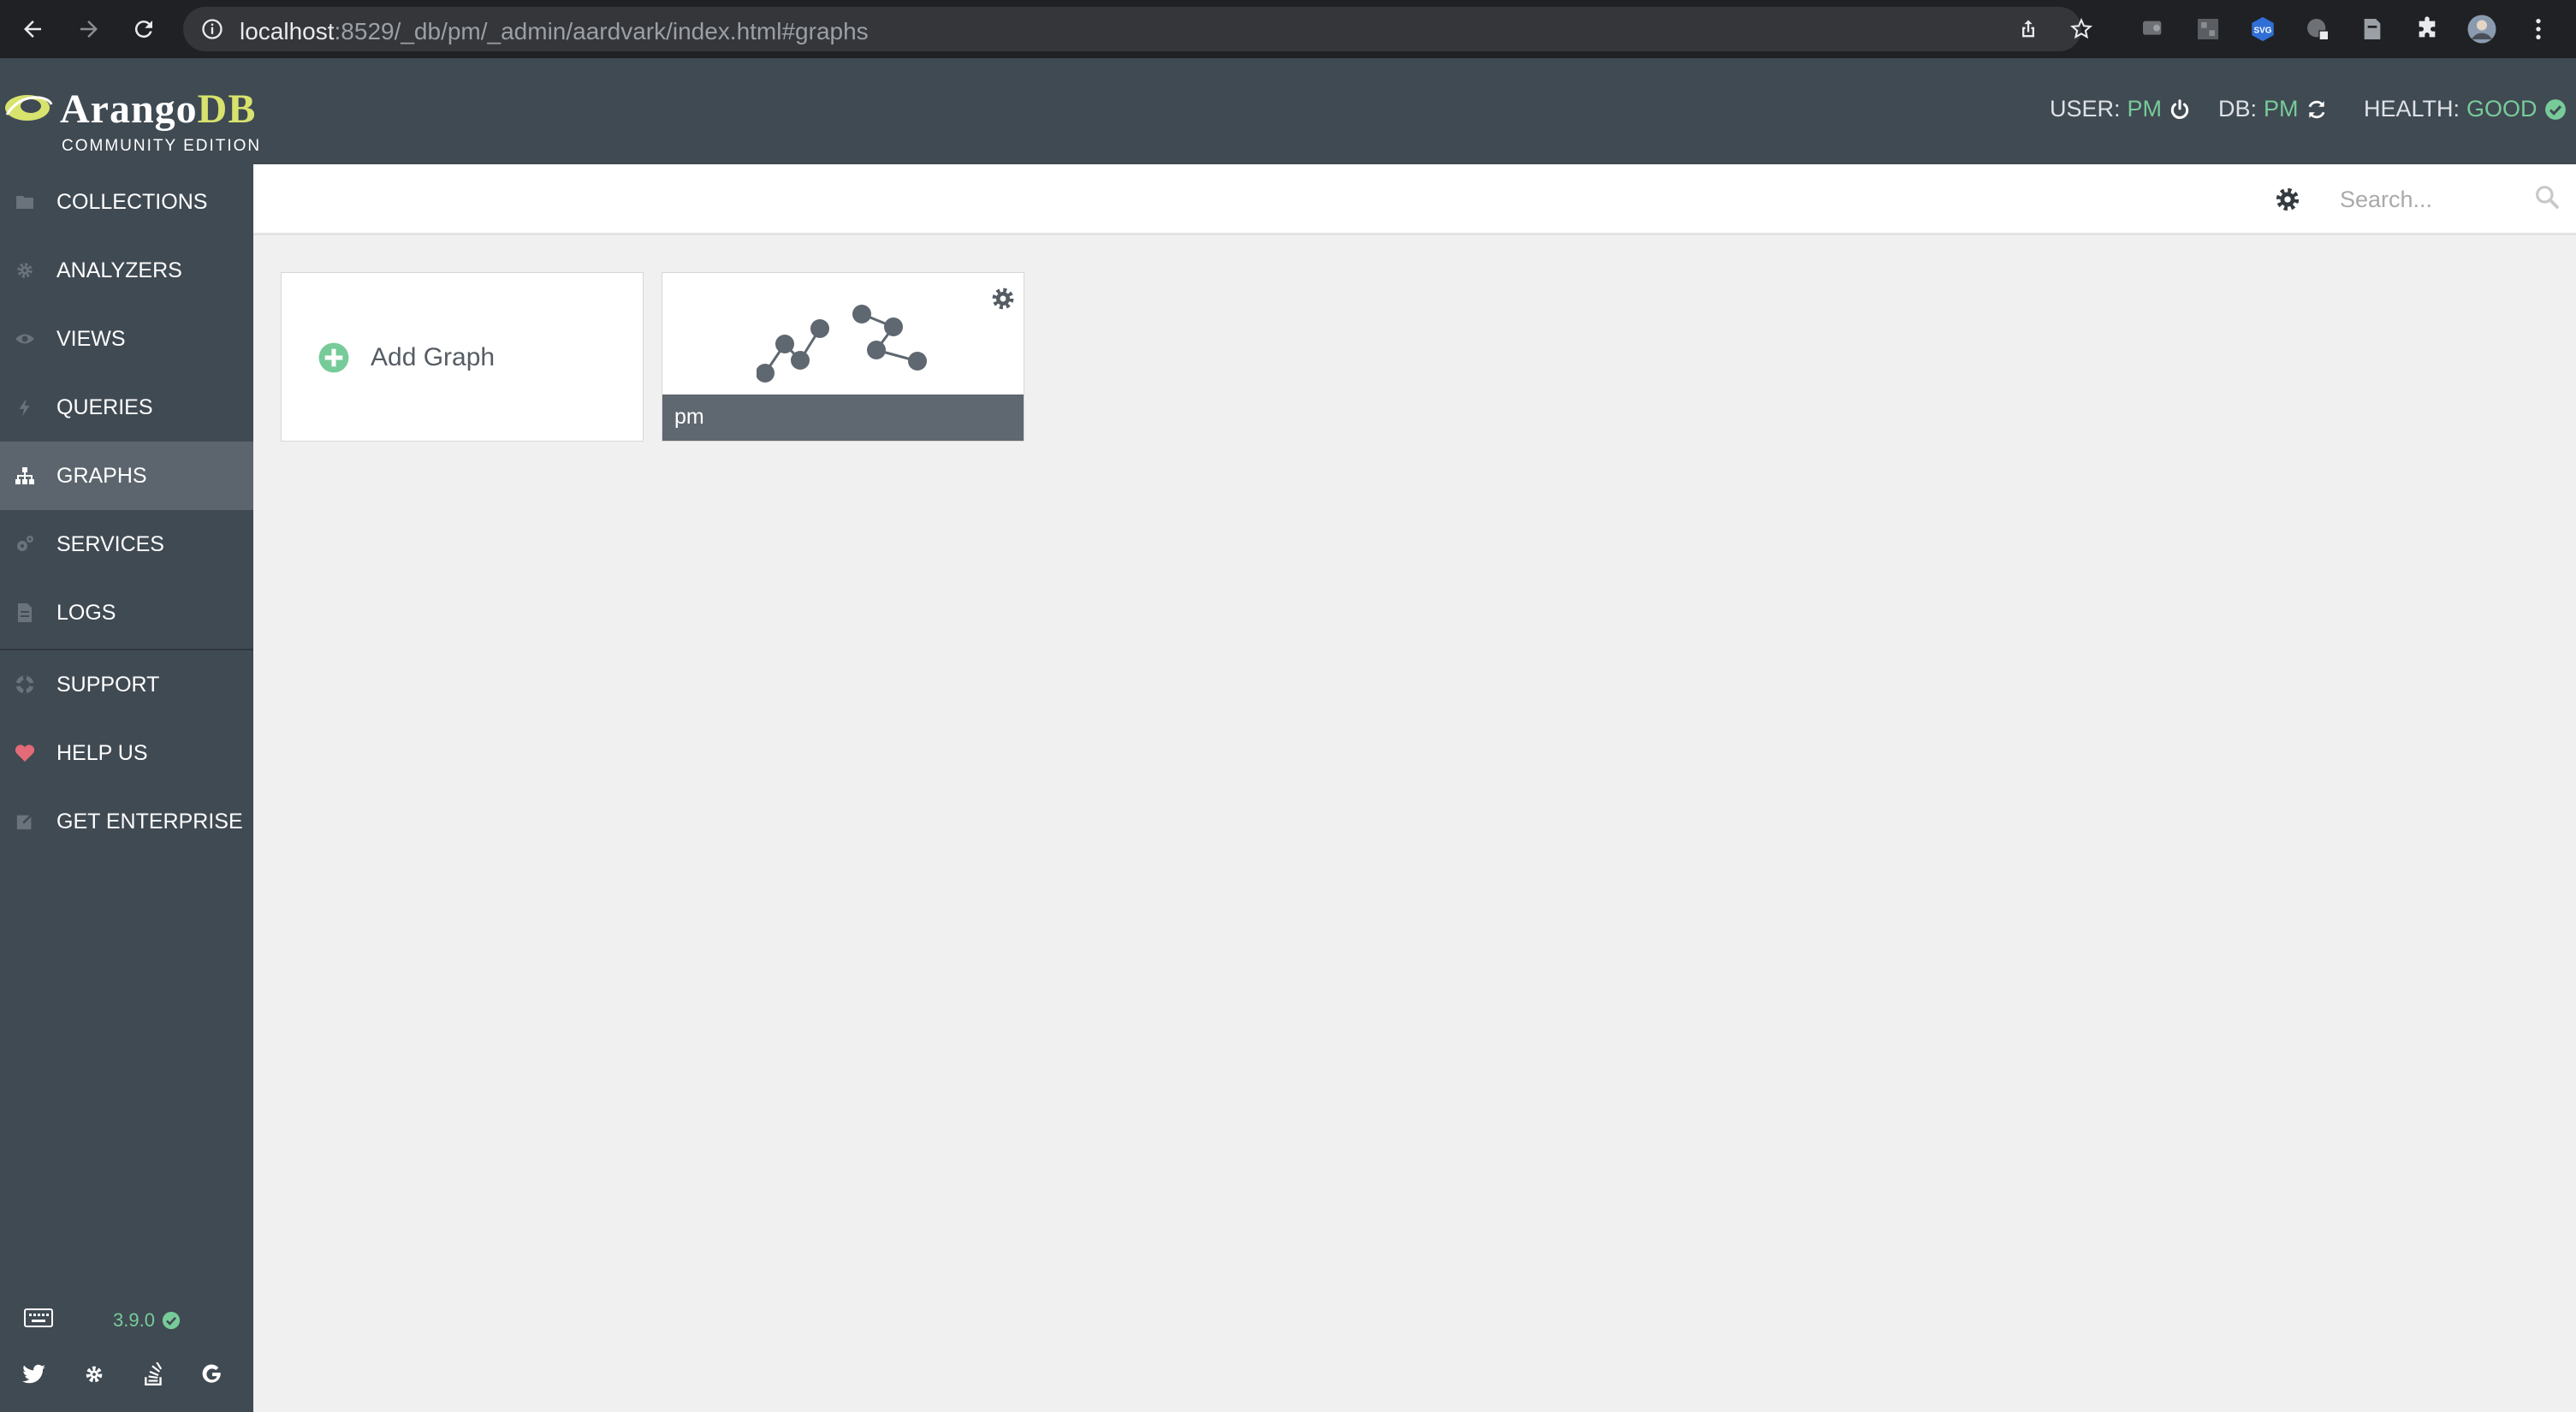 The height and width of the screenshot is (1412, 2576). What do you see at coordinates (334, 357) in the screenshot?
I see `plus-circle-icon` at bounding box center [334, 357].